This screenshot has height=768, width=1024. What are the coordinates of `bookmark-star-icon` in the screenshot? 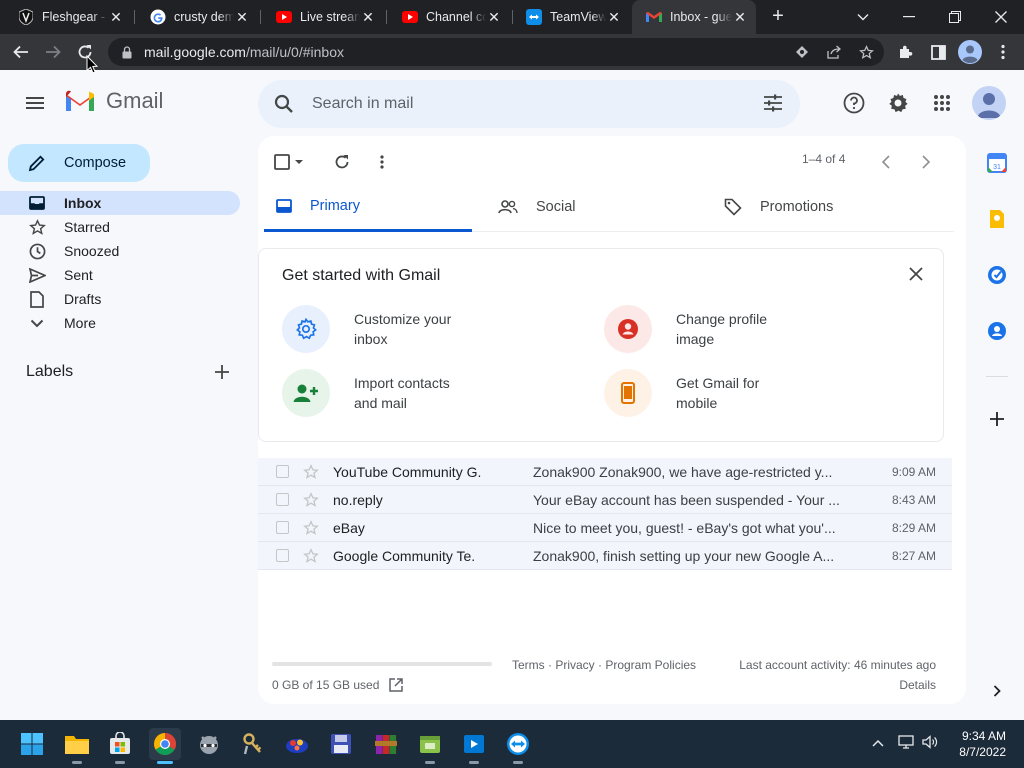 It's located at (866, 52).